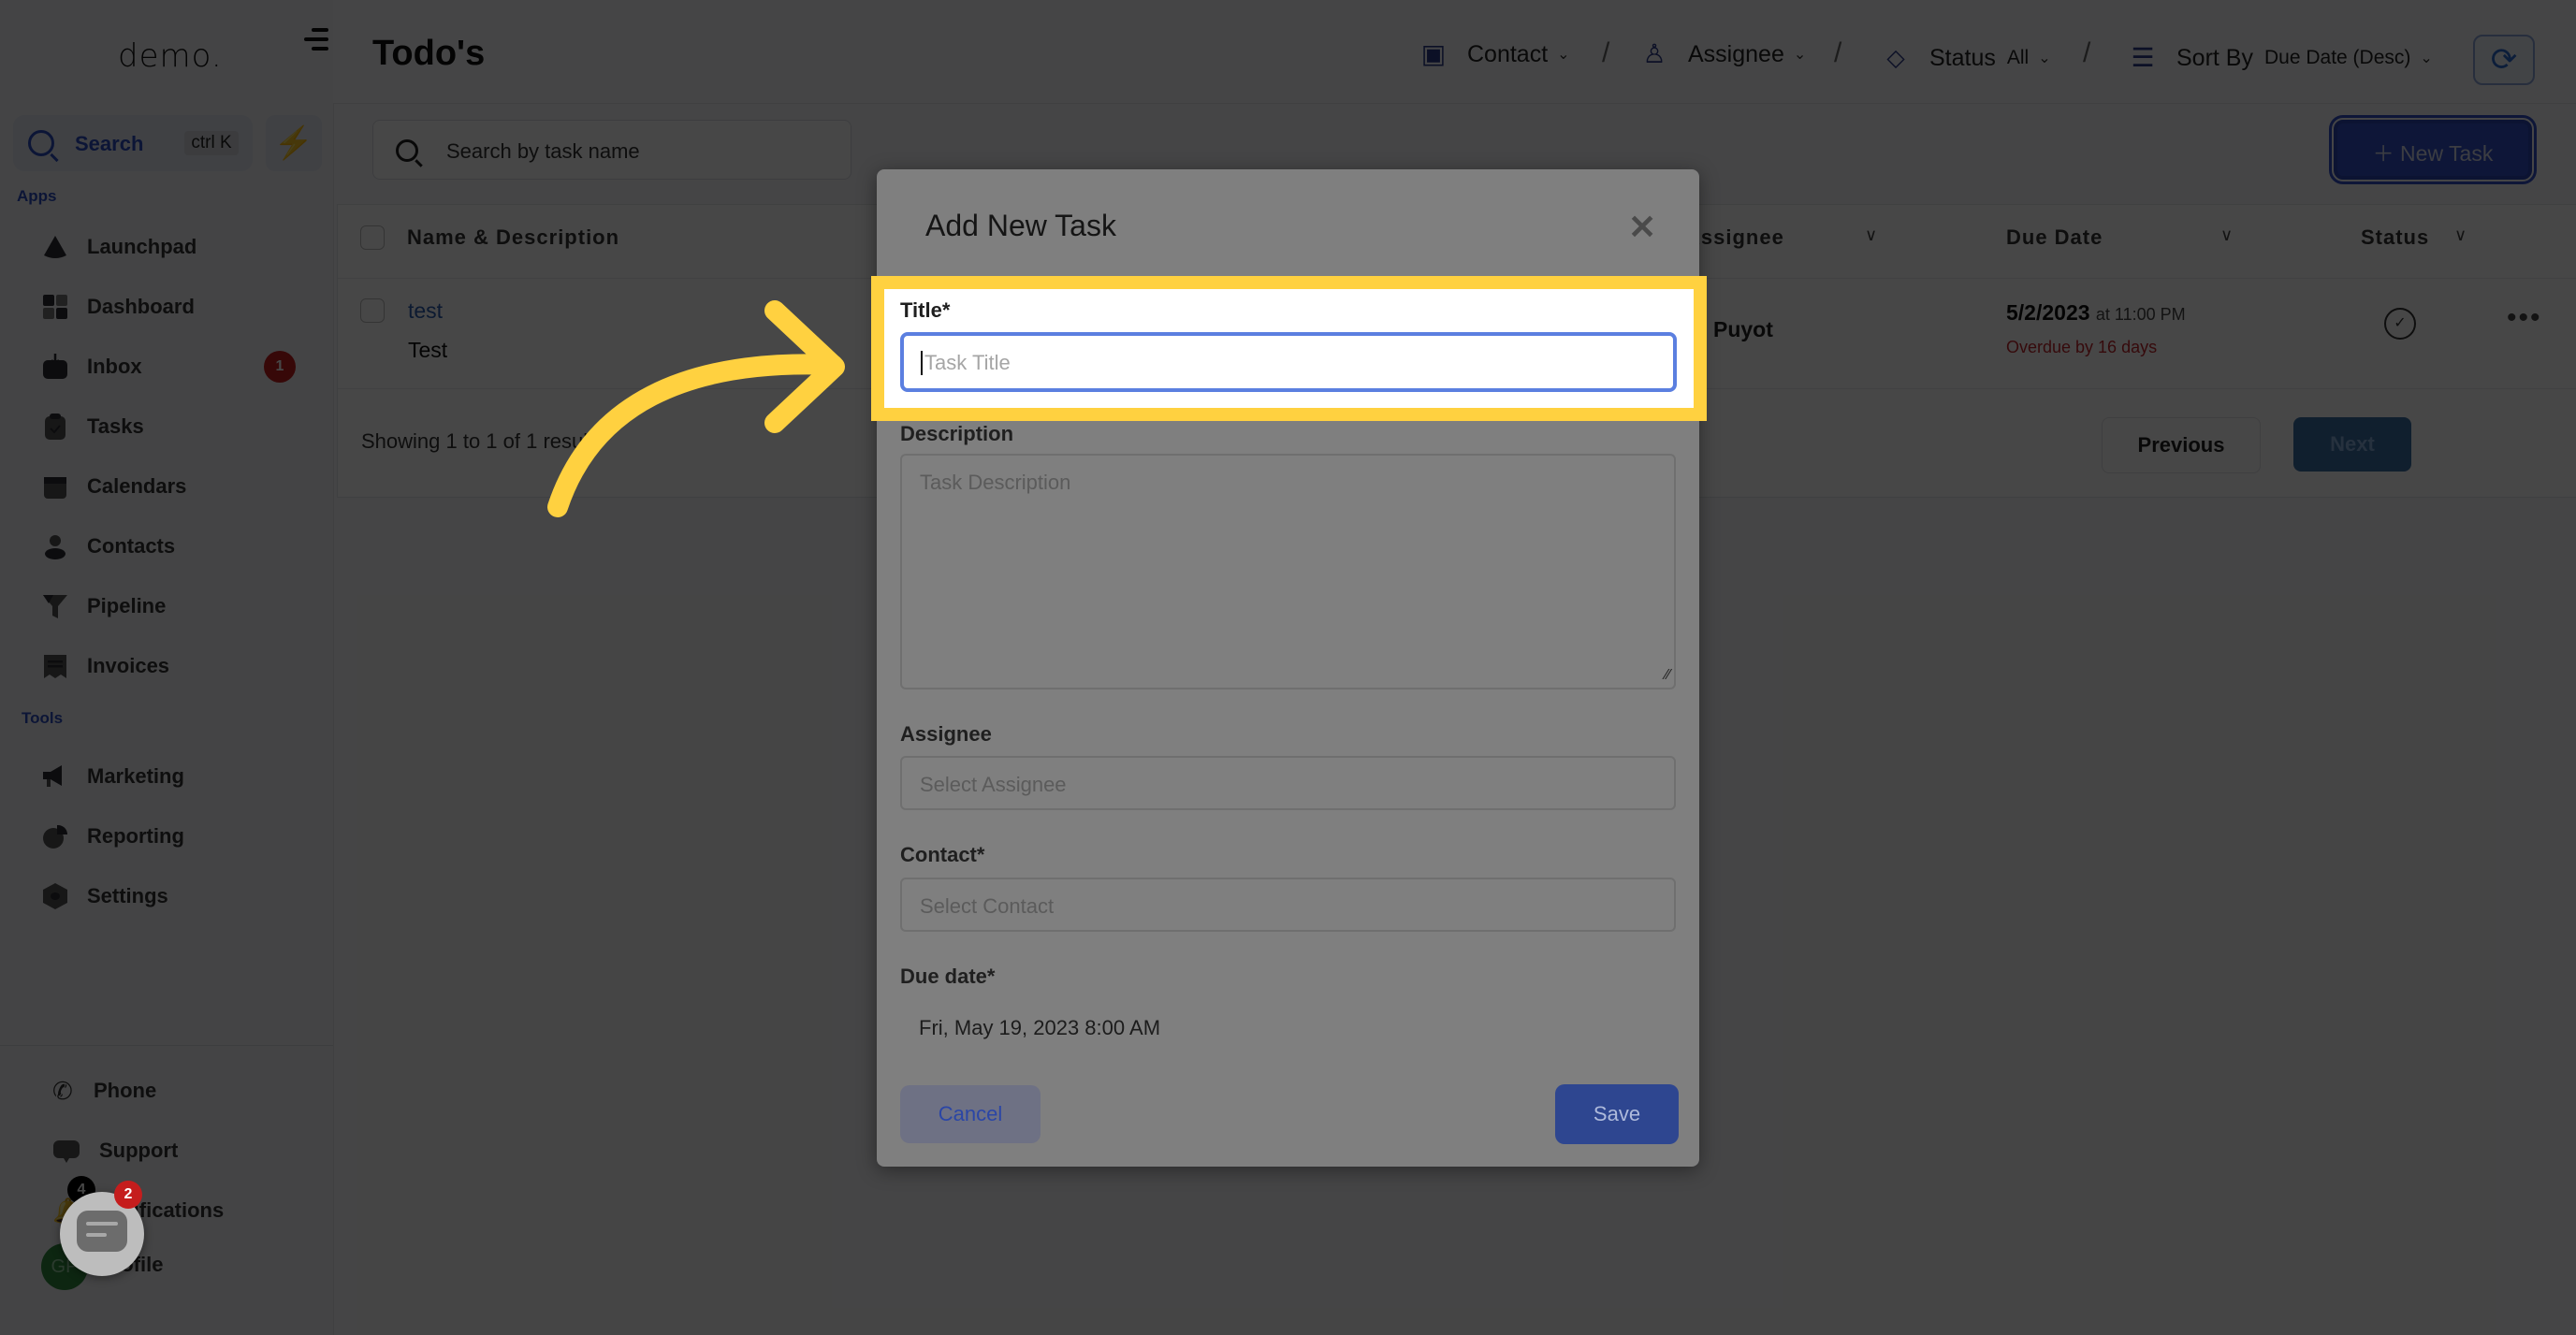 The image size is (2576, 1335). I want to click on due-date-label: Due date*, so click(948, 977).